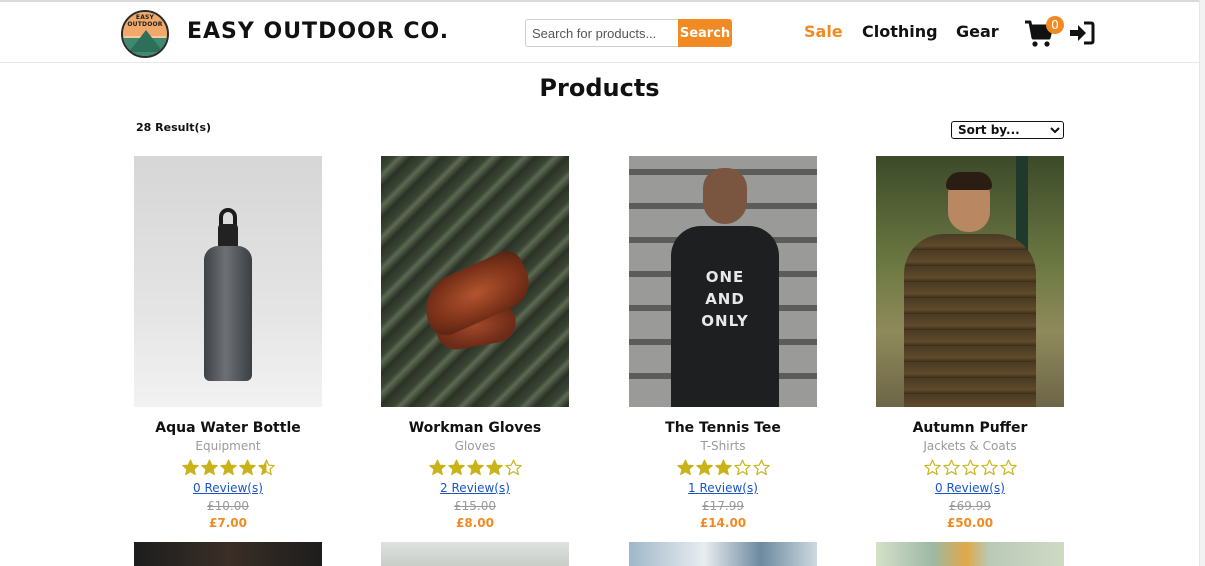  Describe the element at coordinates (475, 428) in the screenshot. I see `product-name: Workman Gloves` at that location.